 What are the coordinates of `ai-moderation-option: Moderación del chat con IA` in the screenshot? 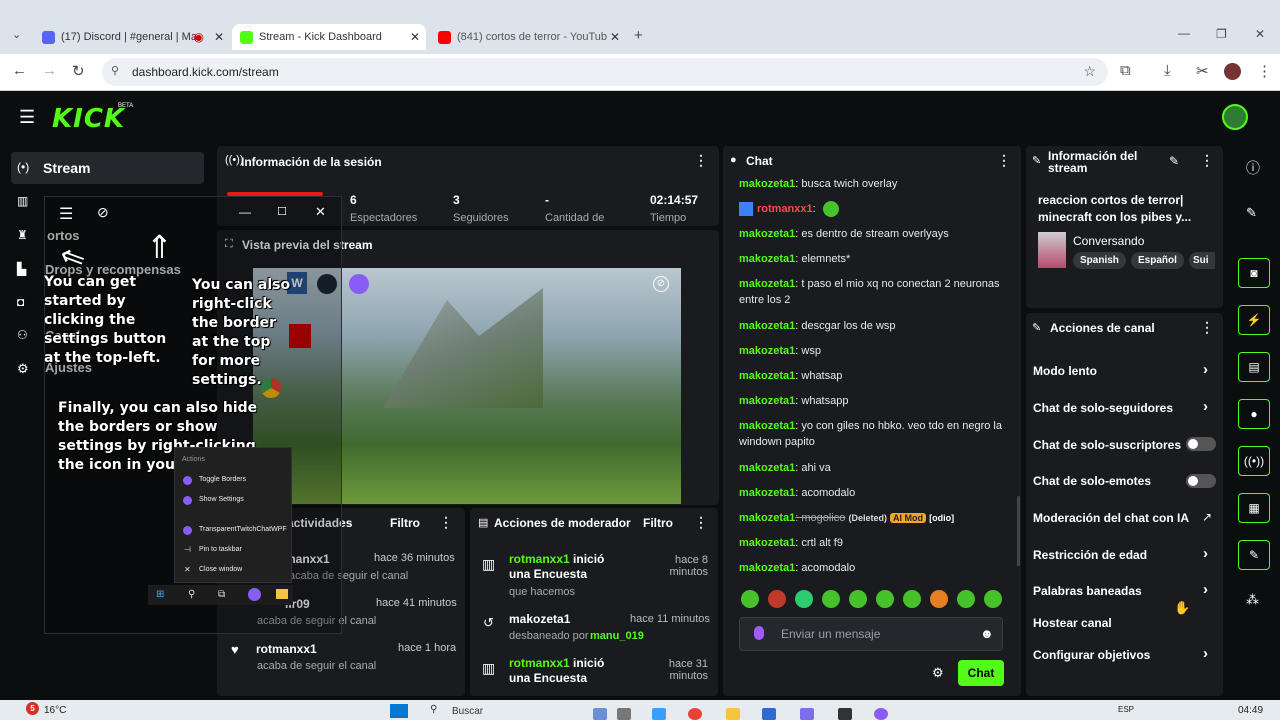 It's located at (1111, 518).